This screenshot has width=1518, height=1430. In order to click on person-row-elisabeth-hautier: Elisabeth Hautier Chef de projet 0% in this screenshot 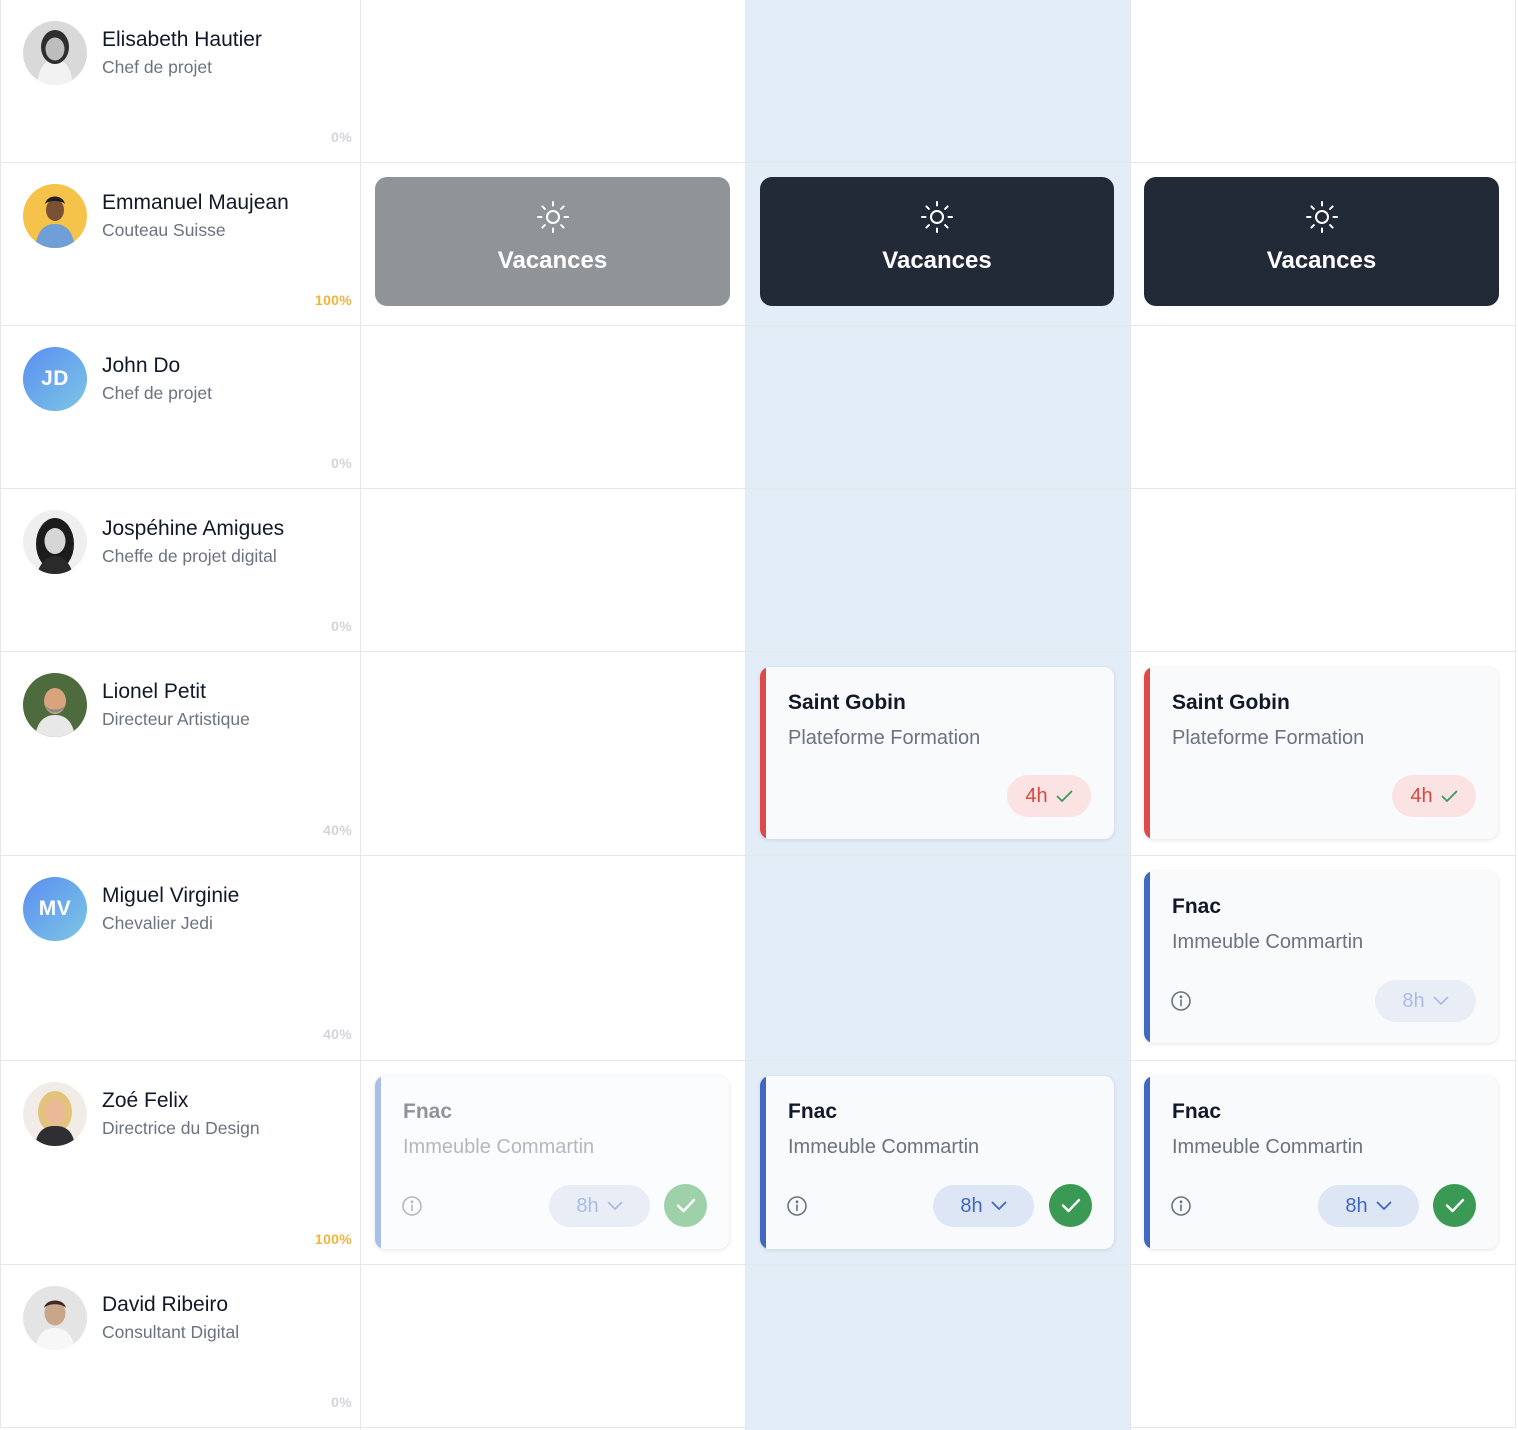, I will do `click(180, 81)`.